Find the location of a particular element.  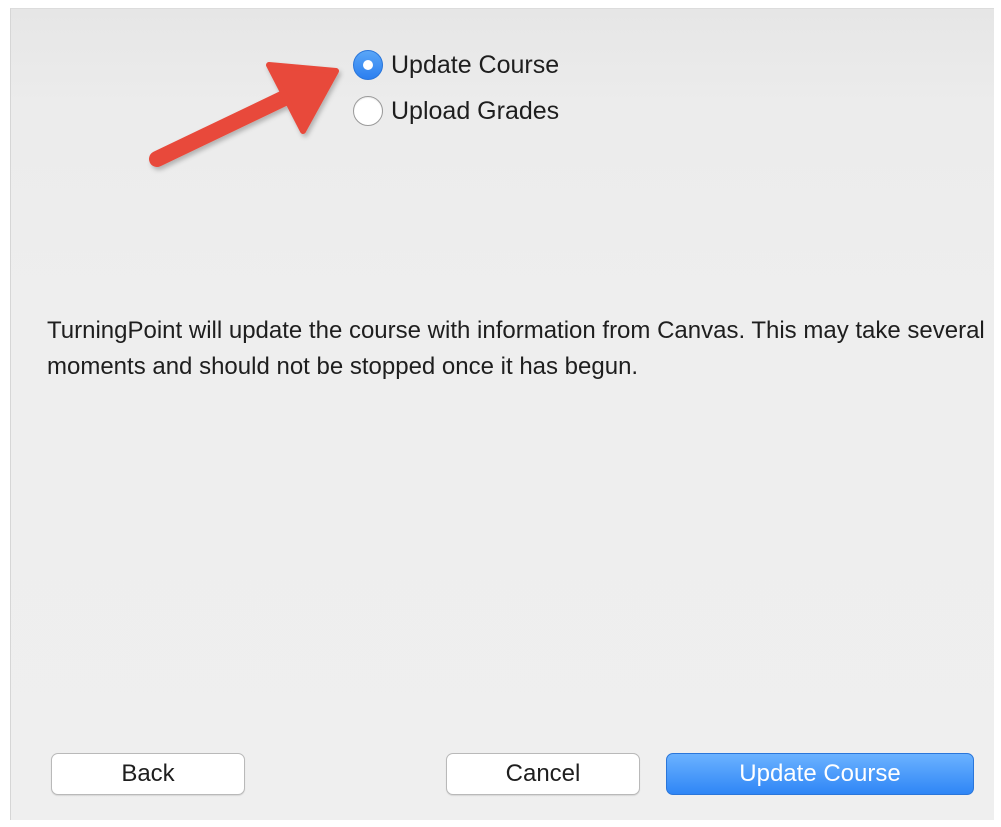

arrow-pointer-icon is located at coordinates (244, 114).